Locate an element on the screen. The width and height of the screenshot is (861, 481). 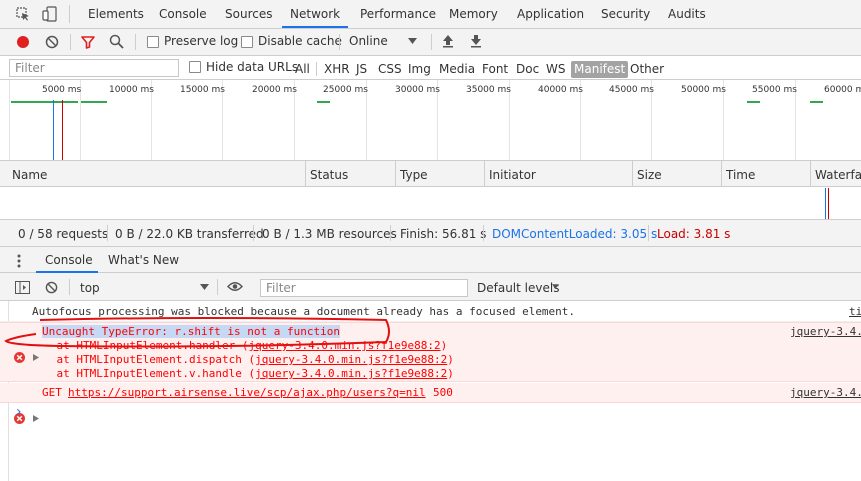
network-toolbar: Preserve log Disable cache Online is located at coordinates (430, 42).